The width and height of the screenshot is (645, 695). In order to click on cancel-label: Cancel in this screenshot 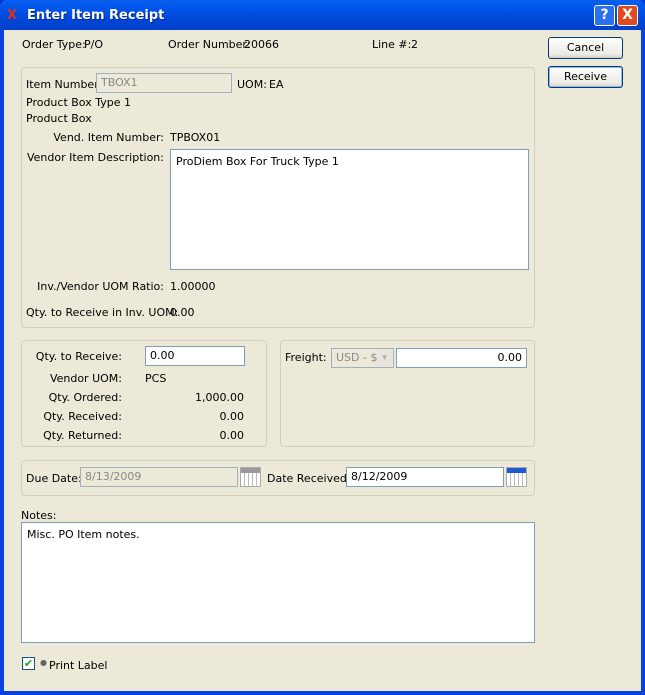, I will do `click(585, 47)`.